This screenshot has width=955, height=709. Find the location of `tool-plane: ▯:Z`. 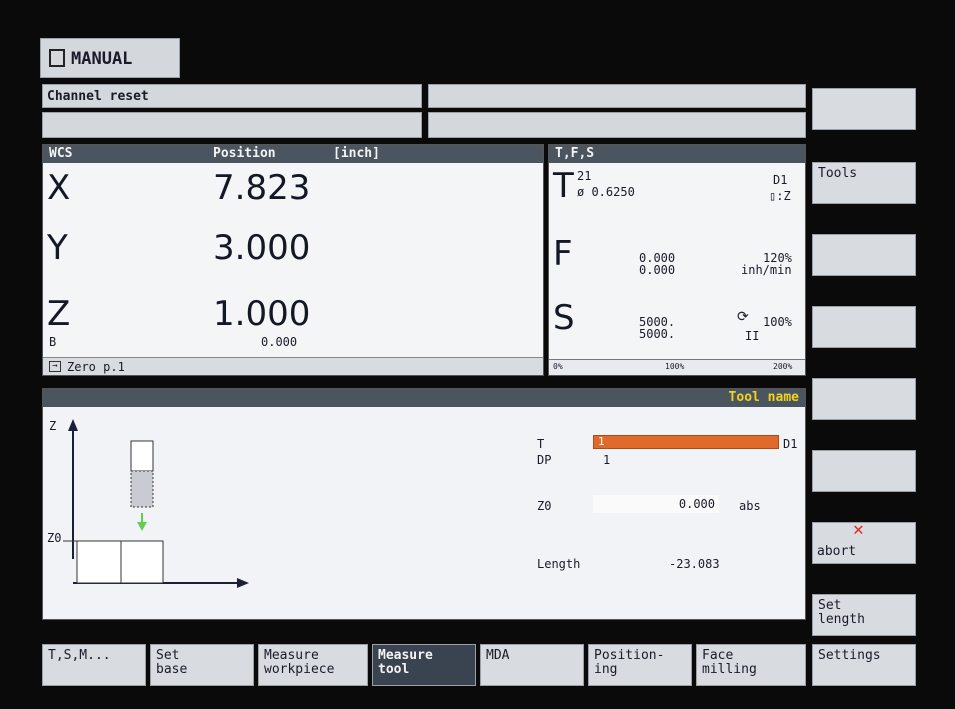

tool-plane: ▯:Z is located at coordinates (780, 196).